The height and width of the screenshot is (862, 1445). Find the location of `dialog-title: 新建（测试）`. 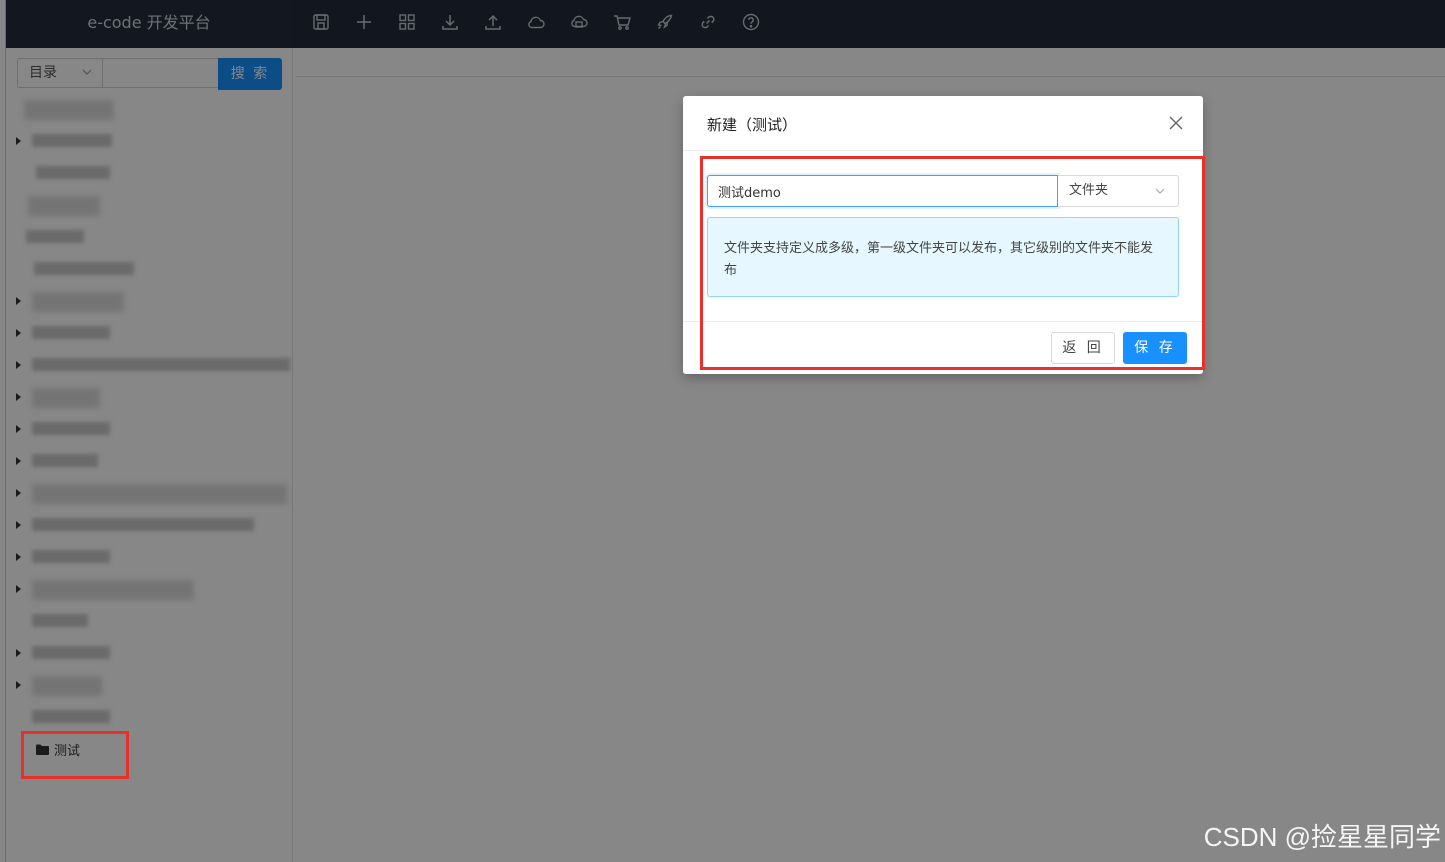

dialog-title: 新建（测试） is located at coordinates (752, 125).